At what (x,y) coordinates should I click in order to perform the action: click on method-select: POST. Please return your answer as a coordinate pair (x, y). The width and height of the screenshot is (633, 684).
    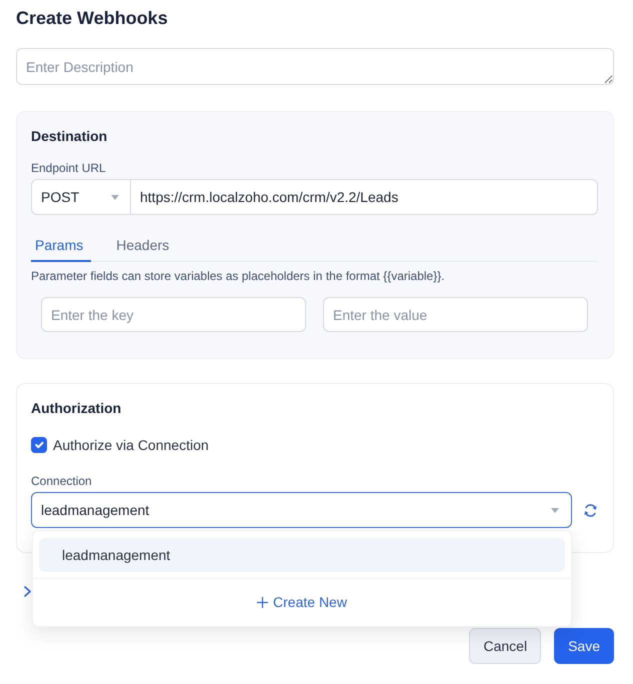
    Looking at the image, I should click on (81, 197).